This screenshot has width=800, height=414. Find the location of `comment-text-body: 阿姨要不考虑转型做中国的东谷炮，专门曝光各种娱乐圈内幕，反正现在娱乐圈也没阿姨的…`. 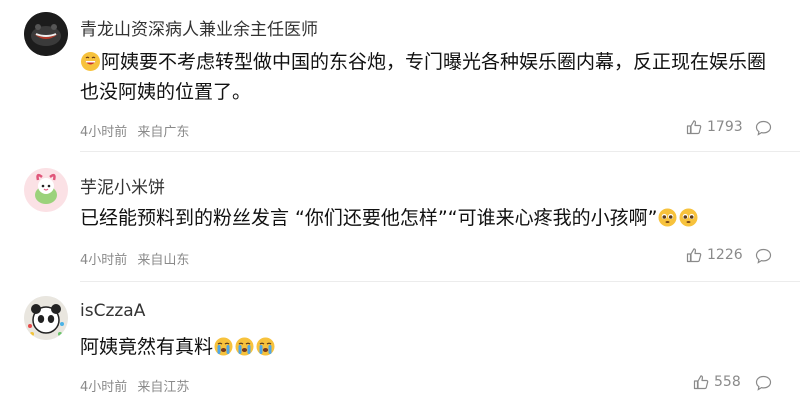

comment-text-body: 阿姨要不考虑转型做中国的东谷炮，专门曝光各种娱乐圈内幕，反正现在娱乐圈也没阿姨的… is located at coordinates (423, 77).